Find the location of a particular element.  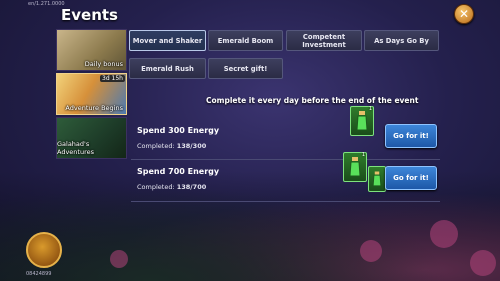

version-label: en/1.271.0000 is located at coordinates (46, 4).